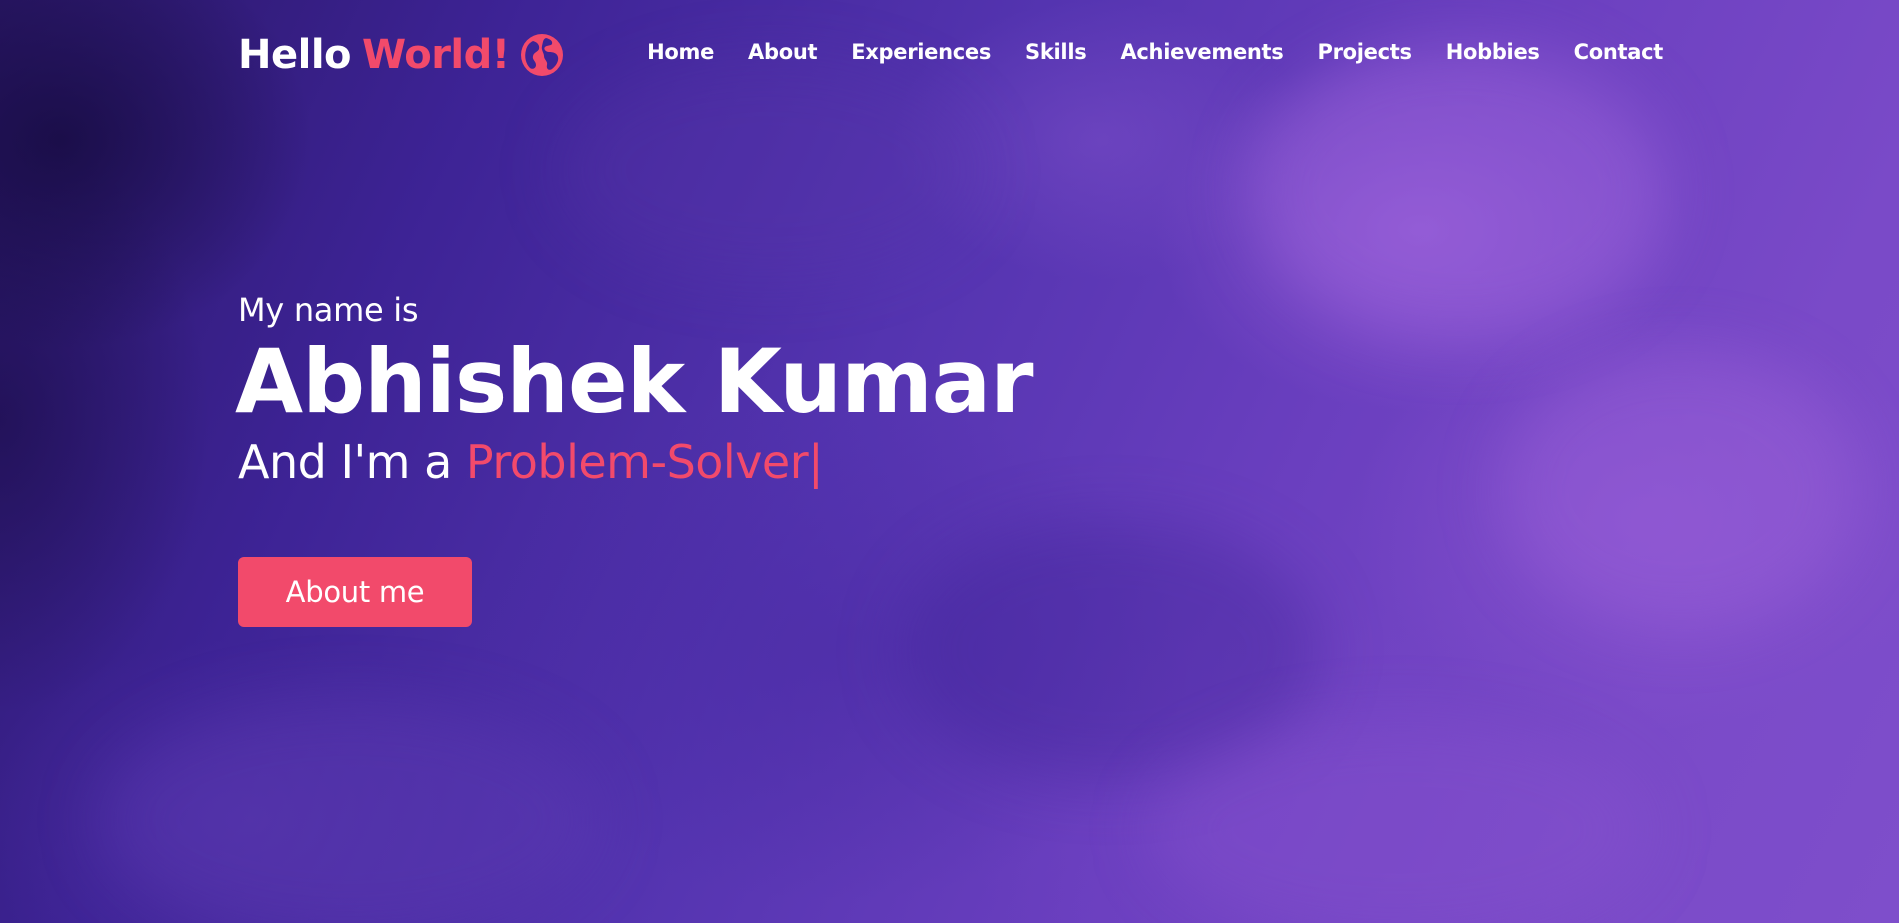 Image resolution: width=1899 pixels, height=923 pixels. Describe the element at coordinates (295, 55) in the screenshot. I see `logo-text-prefix: Hello` at that location.